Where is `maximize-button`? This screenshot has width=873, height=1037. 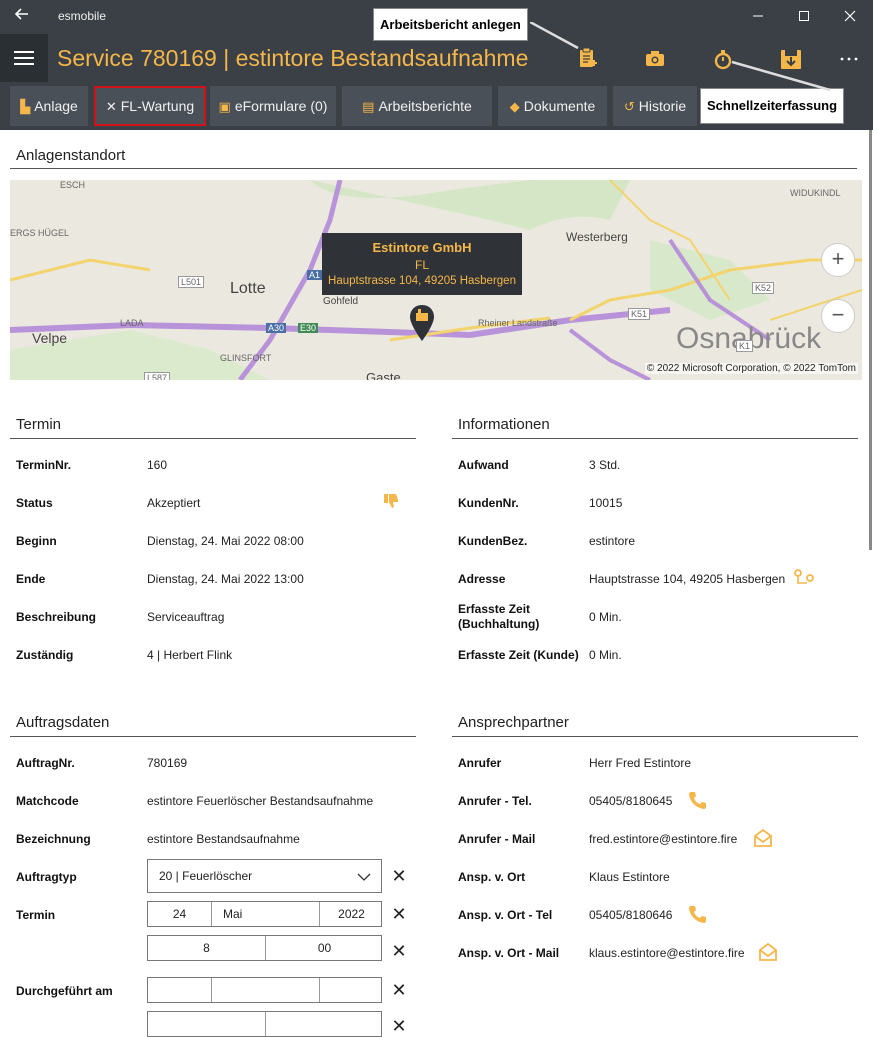
maximize-button is located at coordinates (804, 17).